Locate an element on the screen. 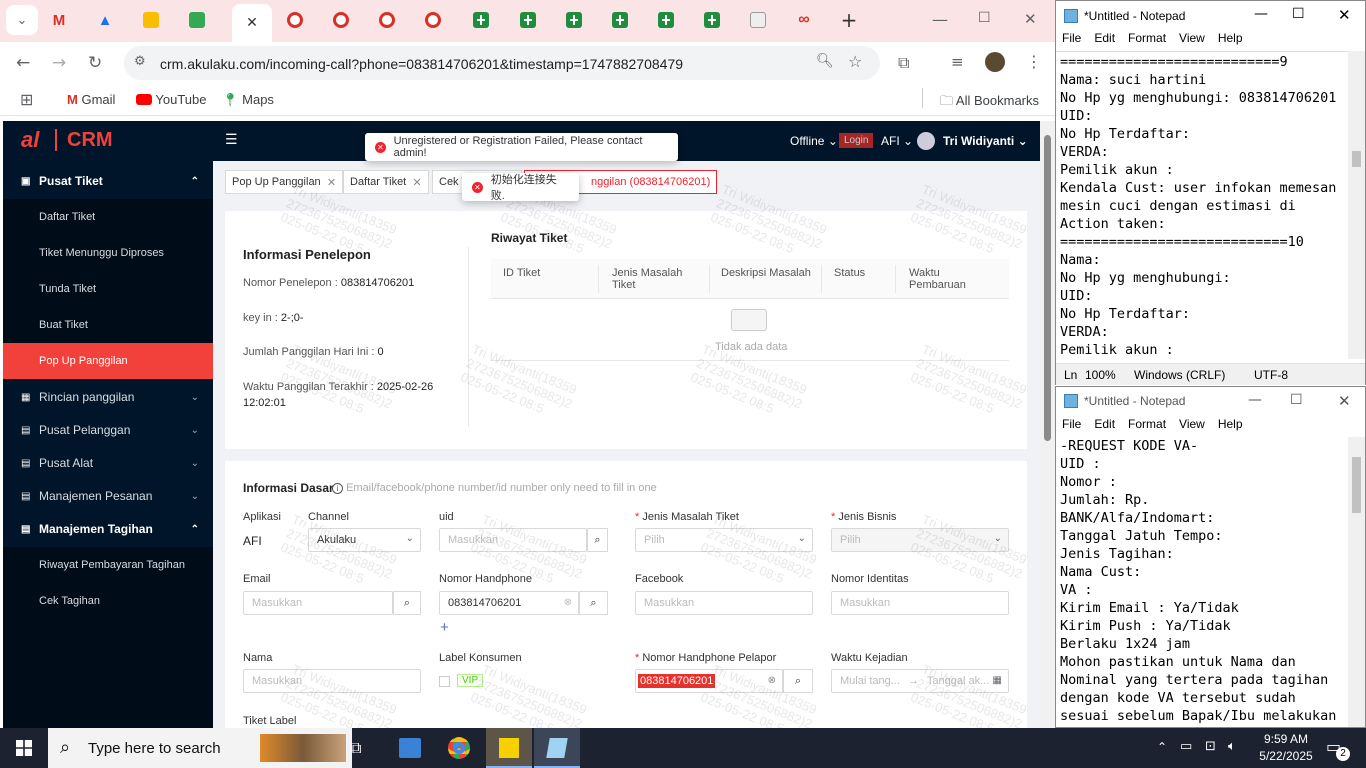 The height and width of the screenshot is (768, 1366). tab-search-button: ⌄ is located at coordinates (22, 20).